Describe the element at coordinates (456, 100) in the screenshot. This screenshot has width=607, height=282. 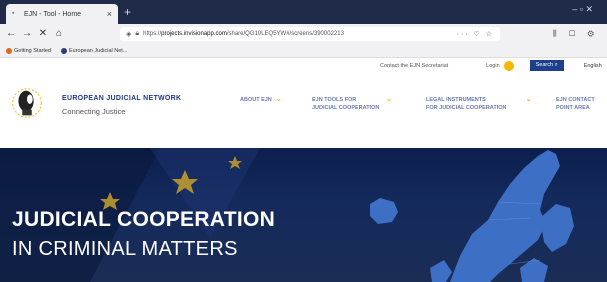
I see `nav-label: LEGAL INSTRUMENTS` at that location.